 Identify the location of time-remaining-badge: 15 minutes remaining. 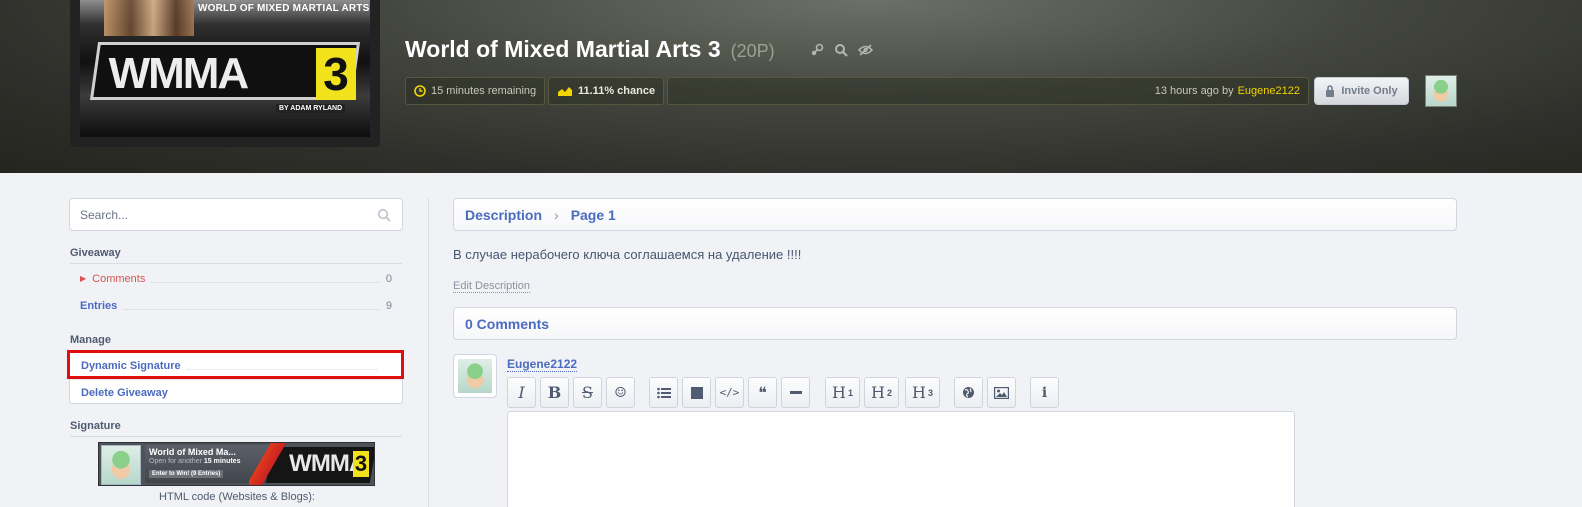
(475, 91).